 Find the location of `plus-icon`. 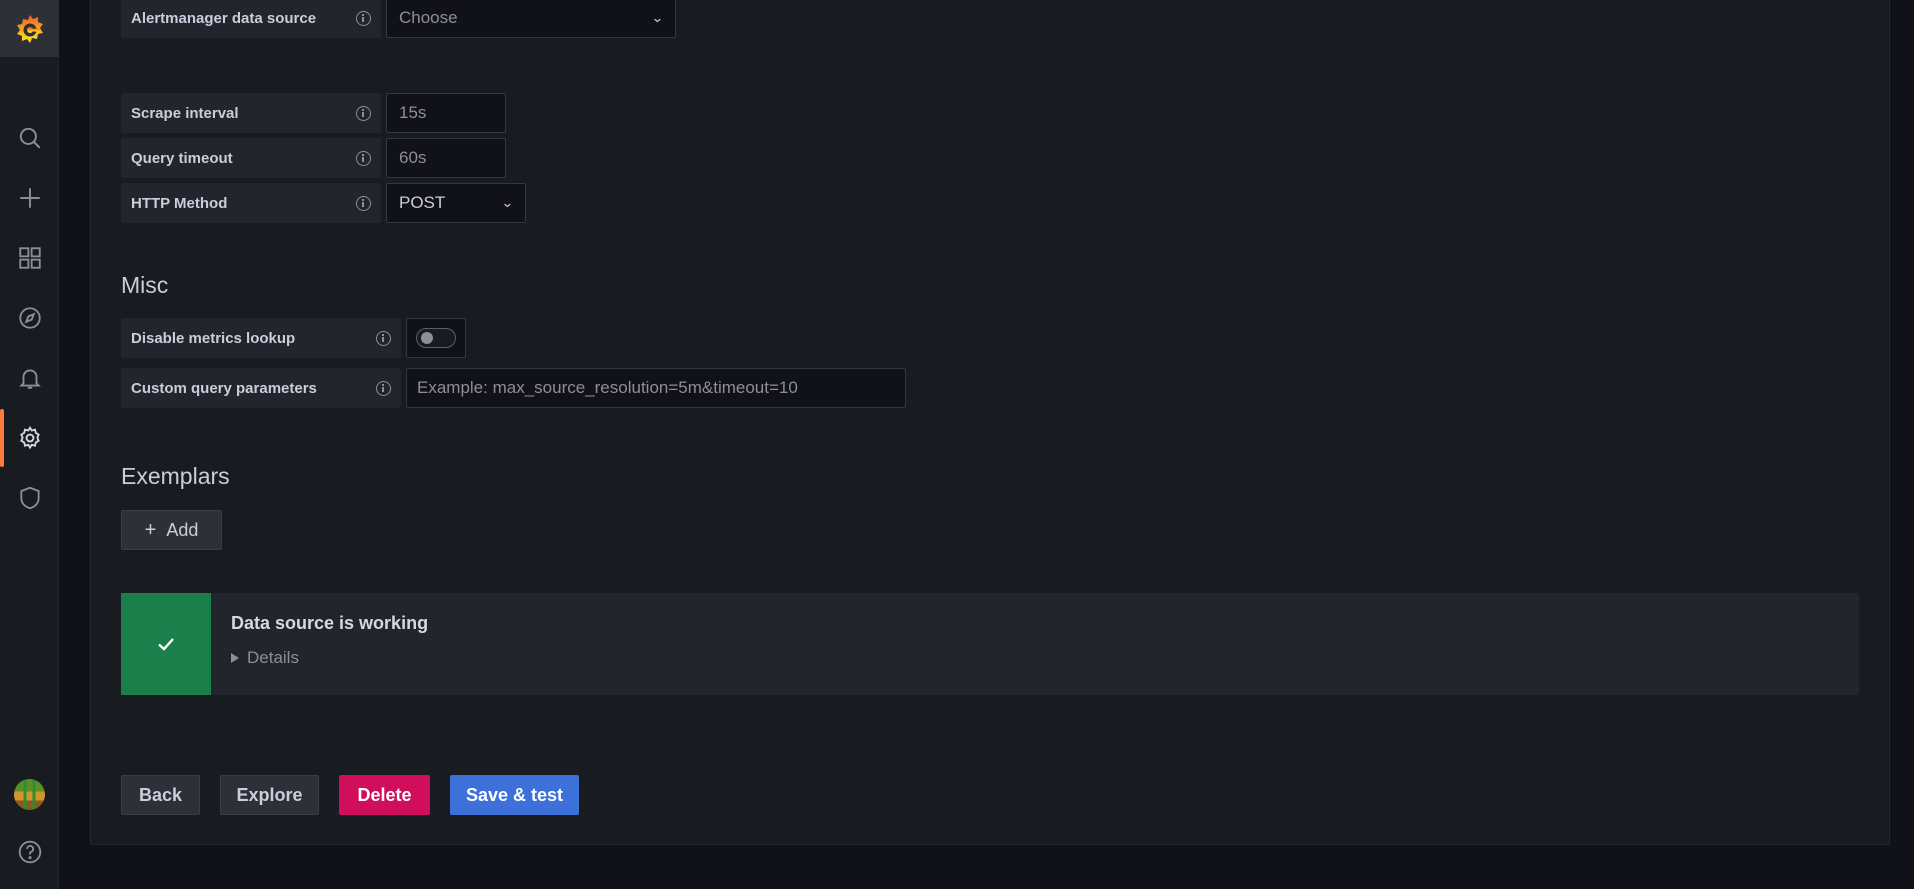

plus-icon is located at coordinates (29, 198).